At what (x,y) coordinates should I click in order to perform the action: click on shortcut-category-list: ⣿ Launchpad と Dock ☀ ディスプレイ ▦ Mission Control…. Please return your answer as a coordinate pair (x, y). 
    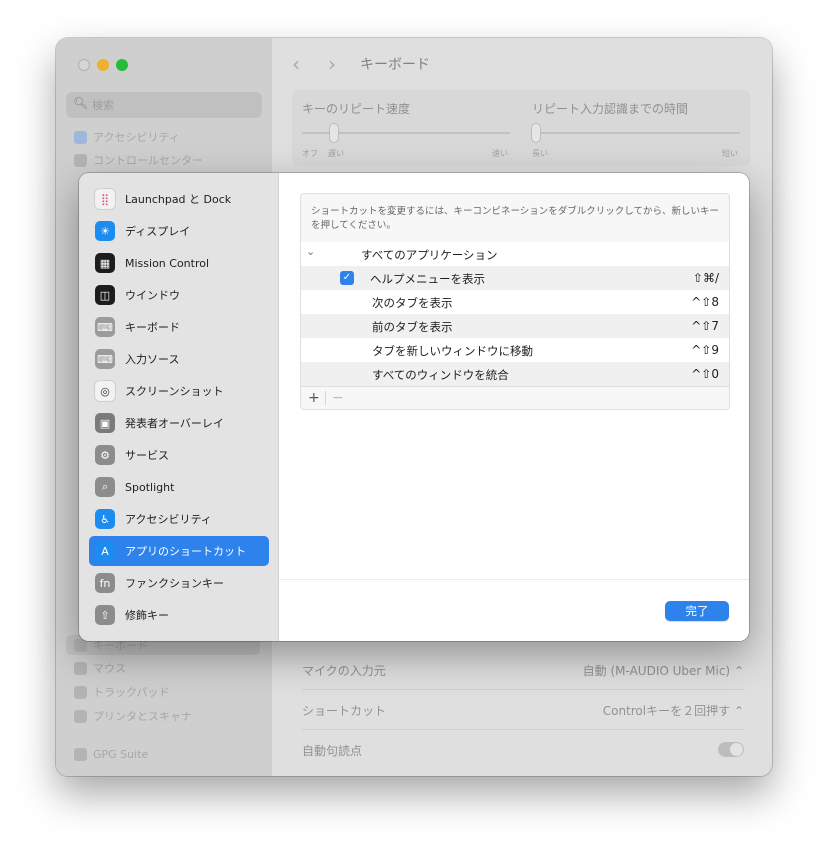
    Looking at the image, I should click on (179, 407).